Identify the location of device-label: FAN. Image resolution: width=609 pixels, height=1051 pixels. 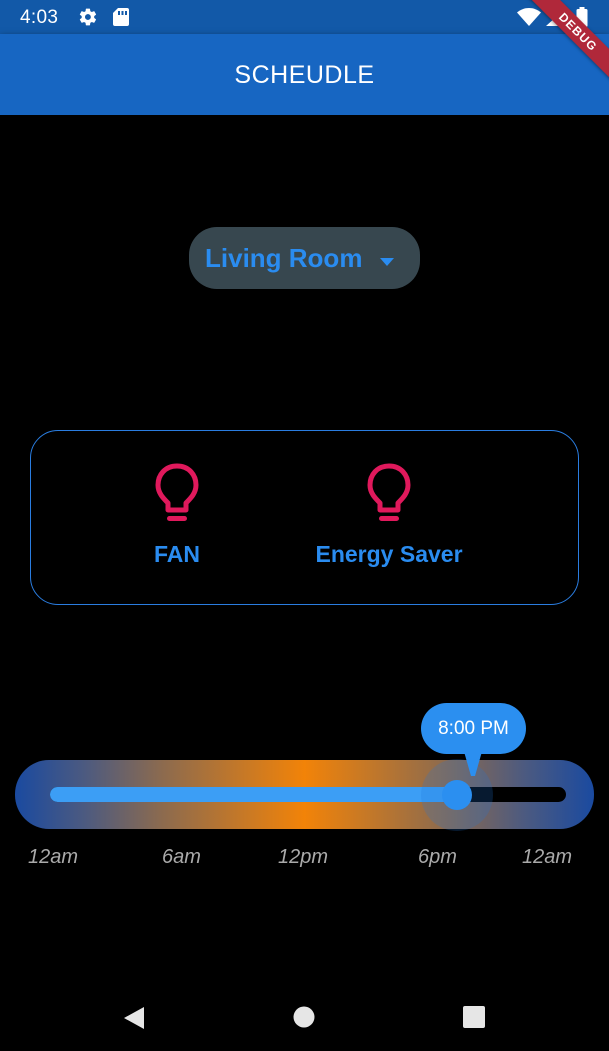
(177, 554).